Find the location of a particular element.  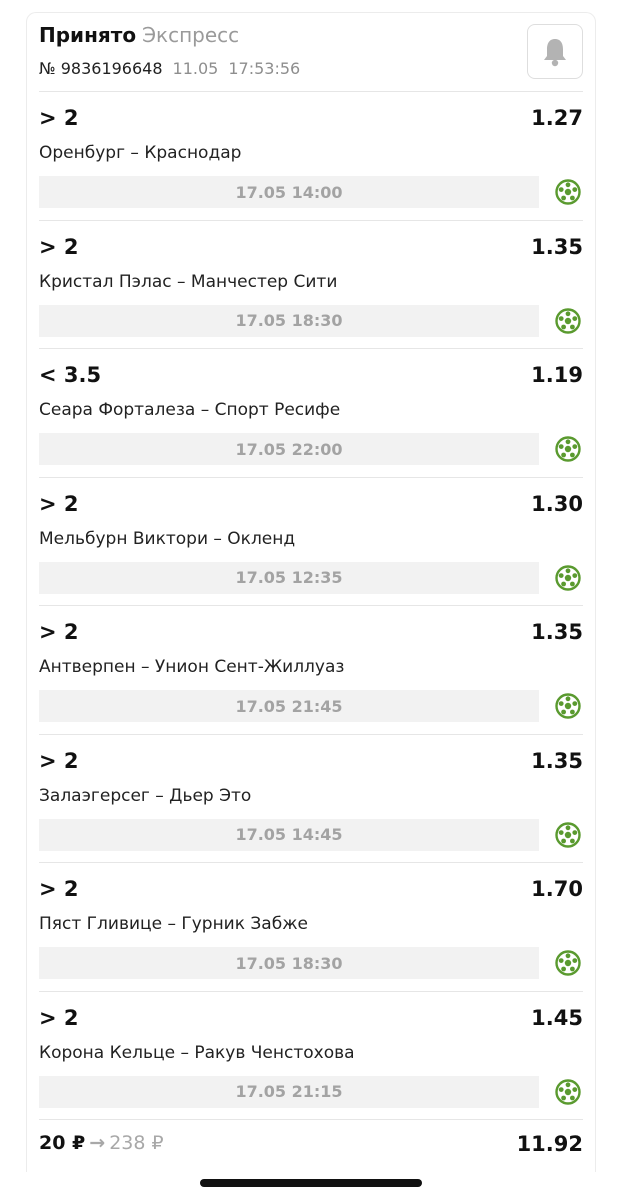

bet-coefficient: 1.27 is located at coordinates (557, 118).